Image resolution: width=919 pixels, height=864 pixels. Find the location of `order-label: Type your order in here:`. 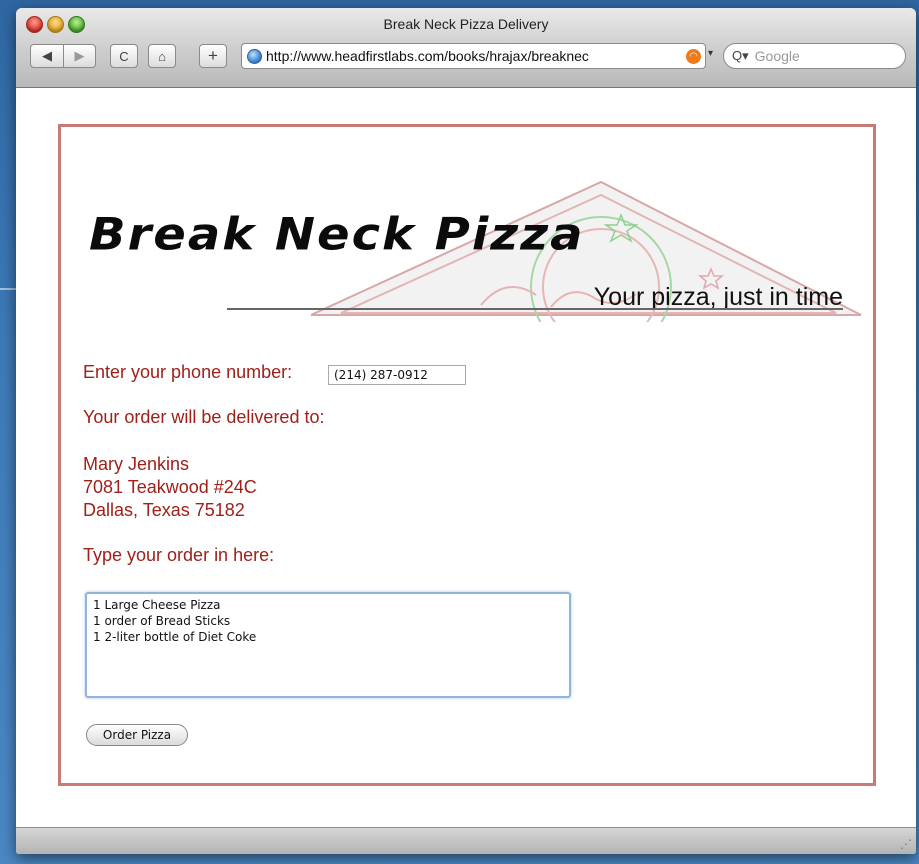

order-label: Type your order in here: is located at coordinates (179, 555).